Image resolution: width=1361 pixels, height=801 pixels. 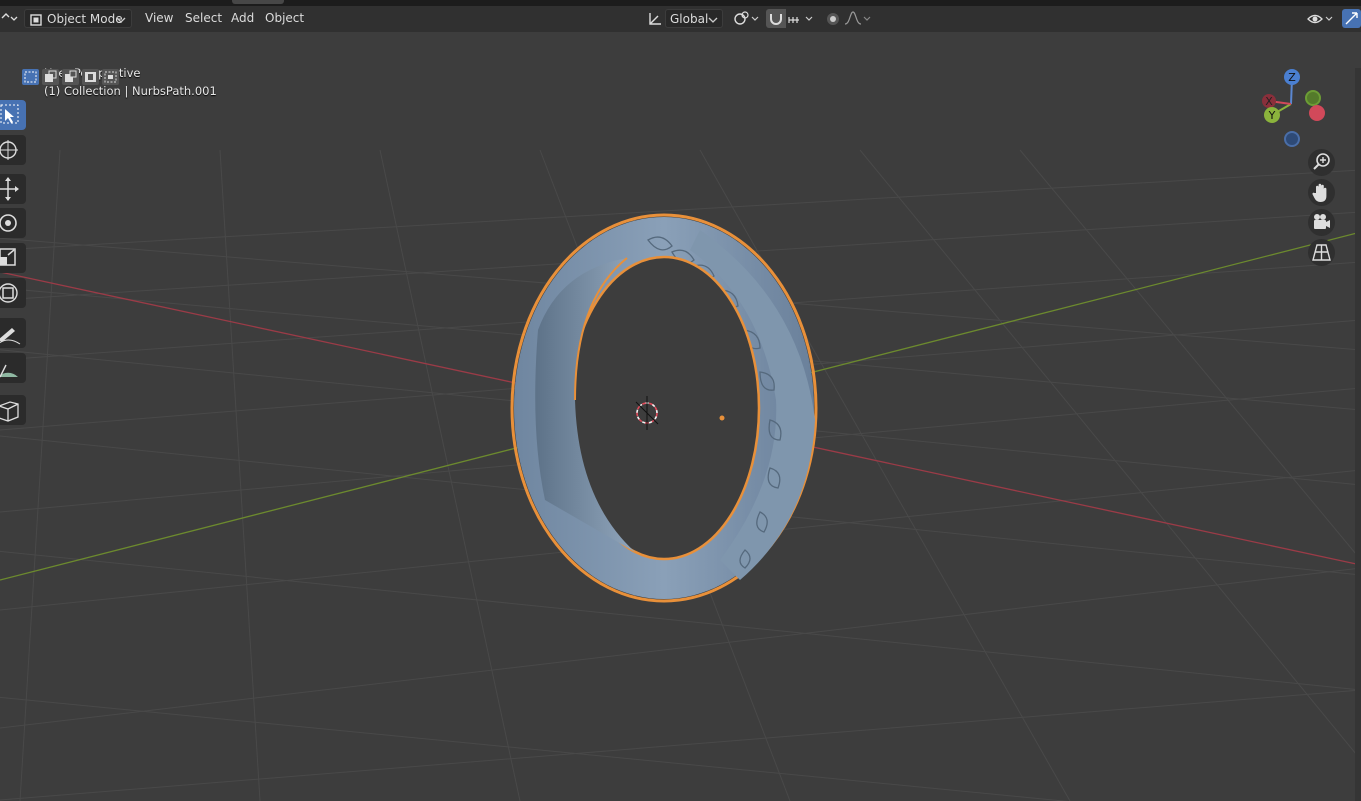 What do you see at coordinates (1358, 434) in the screenshot?
I see `viewport-scrollbar` at bounding box center [1358, 434].